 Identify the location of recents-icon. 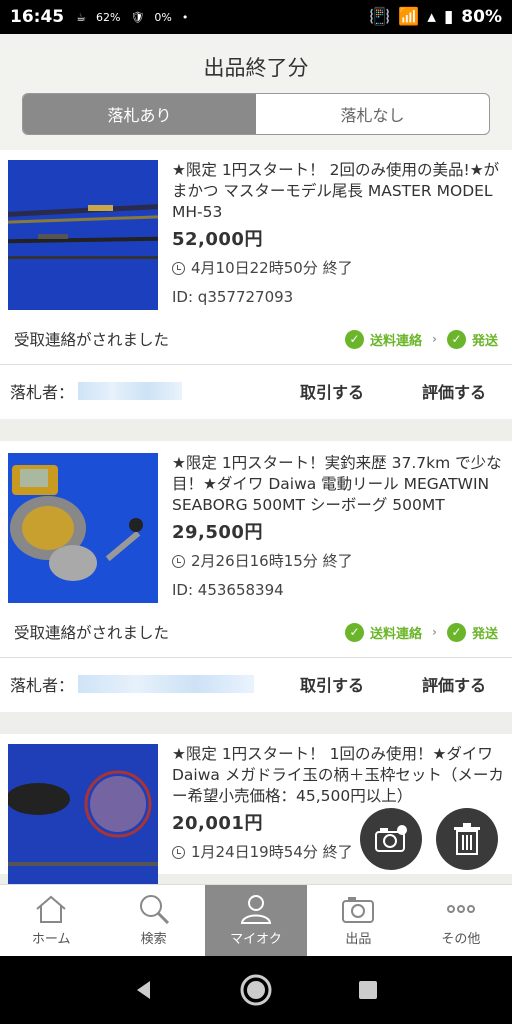
(368, 990).